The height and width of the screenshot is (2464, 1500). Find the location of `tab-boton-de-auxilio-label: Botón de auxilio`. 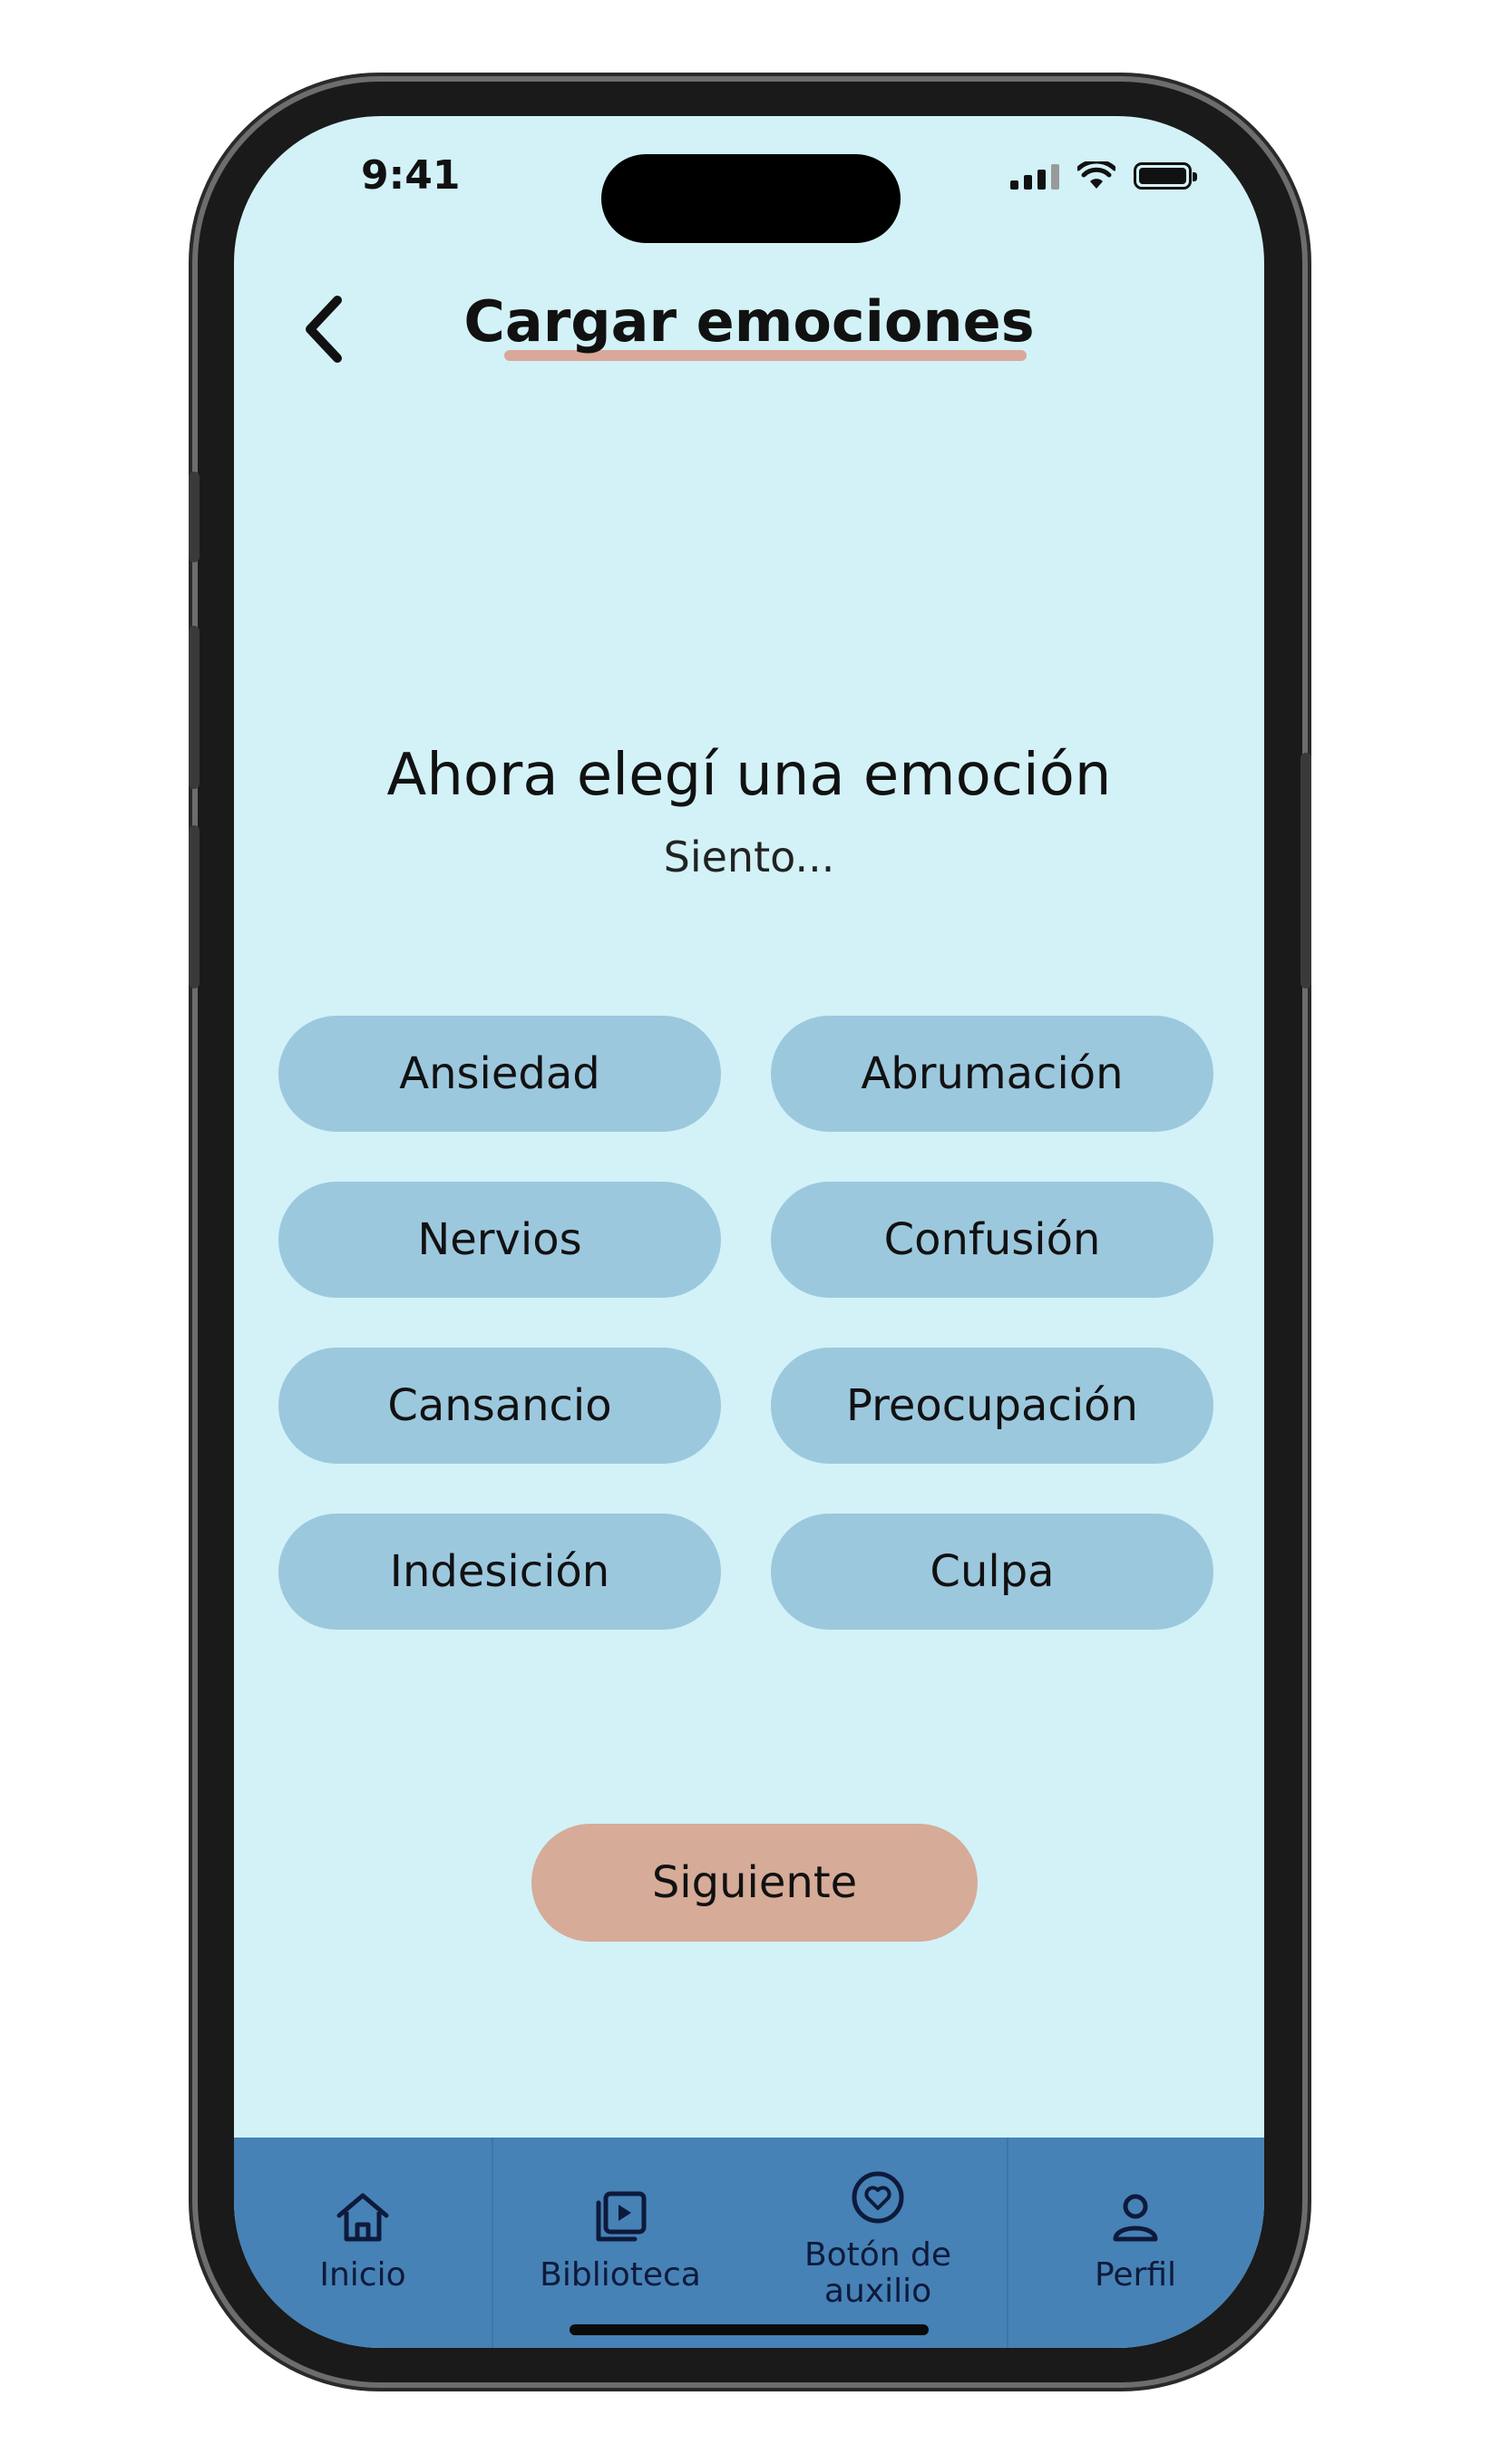

tab-boton-de-auxilio-label: Botón de auxilio is located at coordinates (878, 2273).